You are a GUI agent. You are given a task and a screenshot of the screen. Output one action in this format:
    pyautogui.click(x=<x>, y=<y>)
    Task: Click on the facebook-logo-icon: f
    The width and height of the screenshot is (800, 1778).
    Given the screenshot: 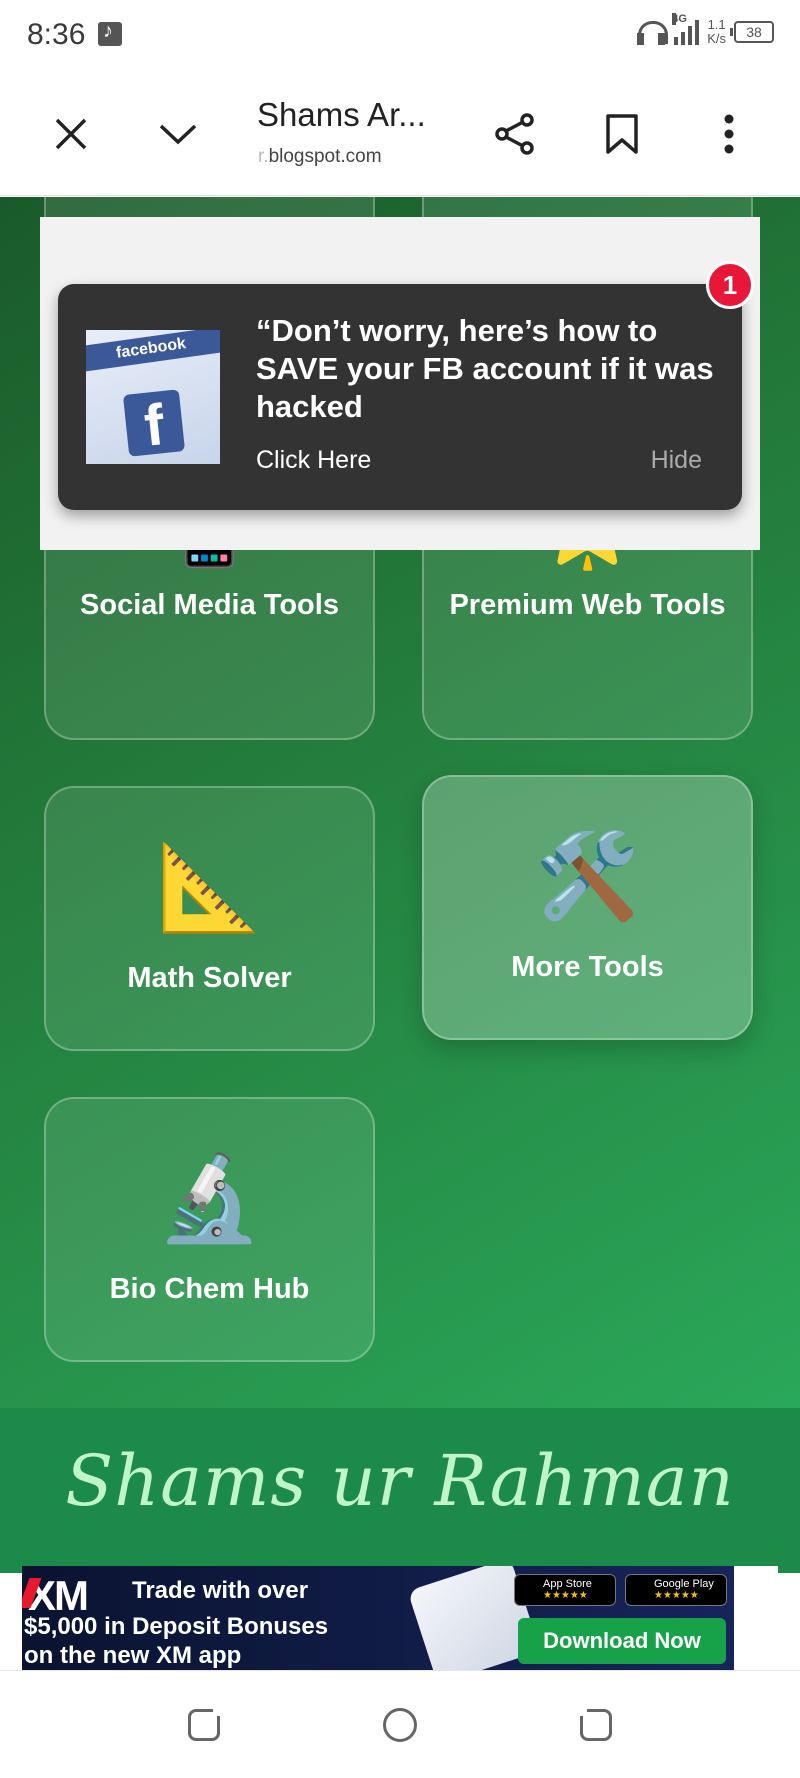 What is the action you would take?
    pyautogui.click(x=154, y=424)
    